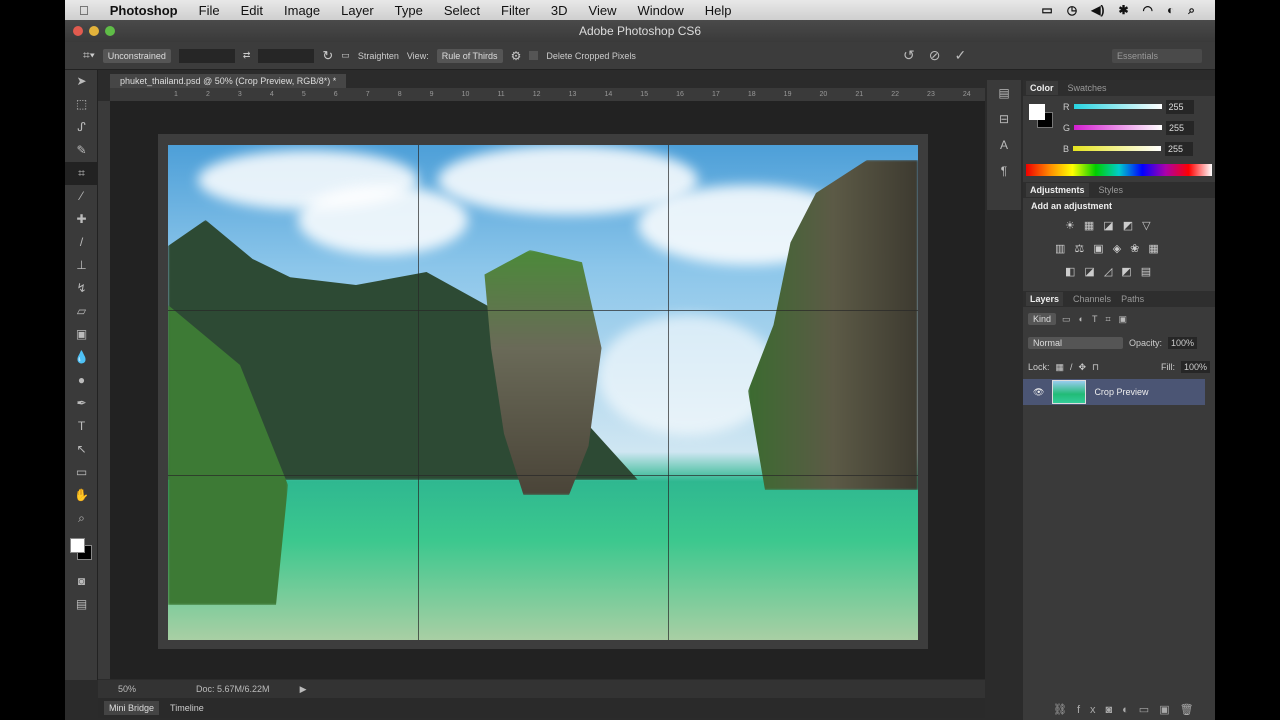 This screenshot has width=1280, height=720. I want to click on height-field, so click(286, 55).